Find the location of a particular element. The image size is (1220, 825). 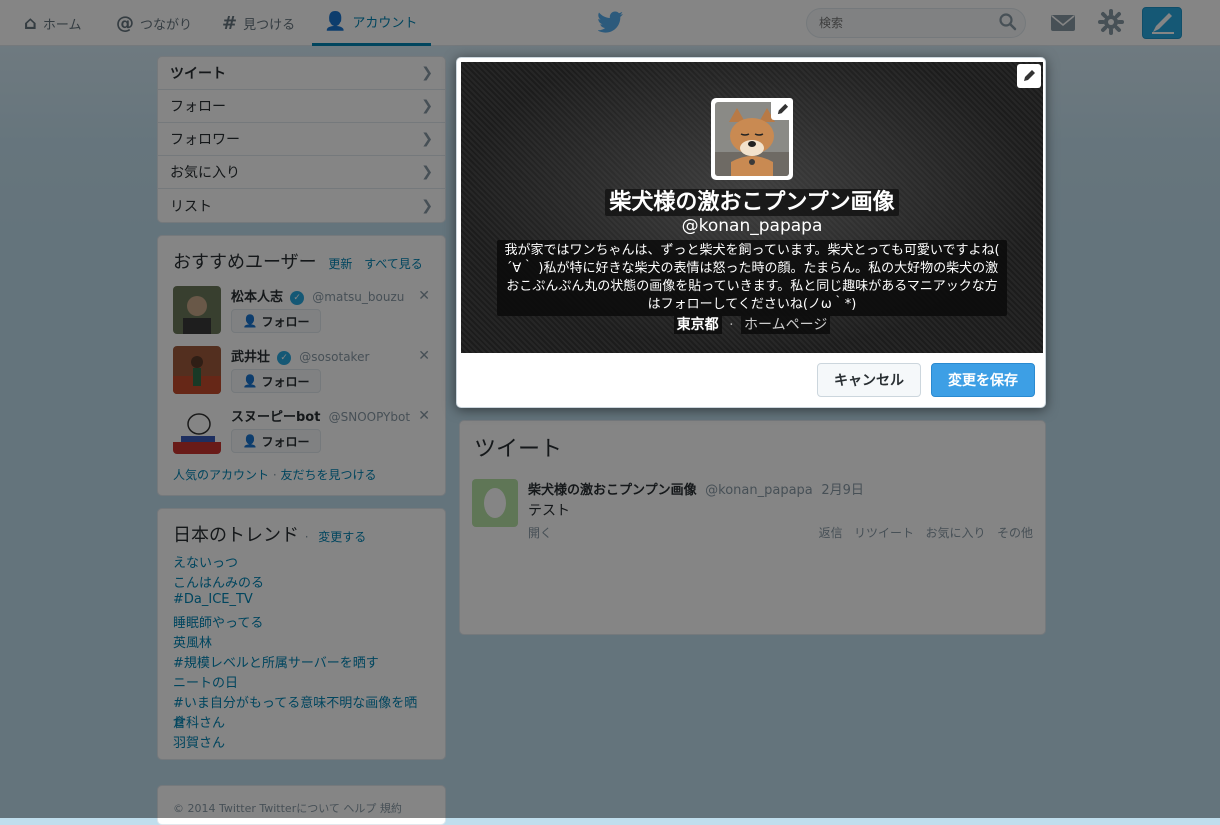

save-changes-button: 変更を保存 is located at coordinates (983, 380).